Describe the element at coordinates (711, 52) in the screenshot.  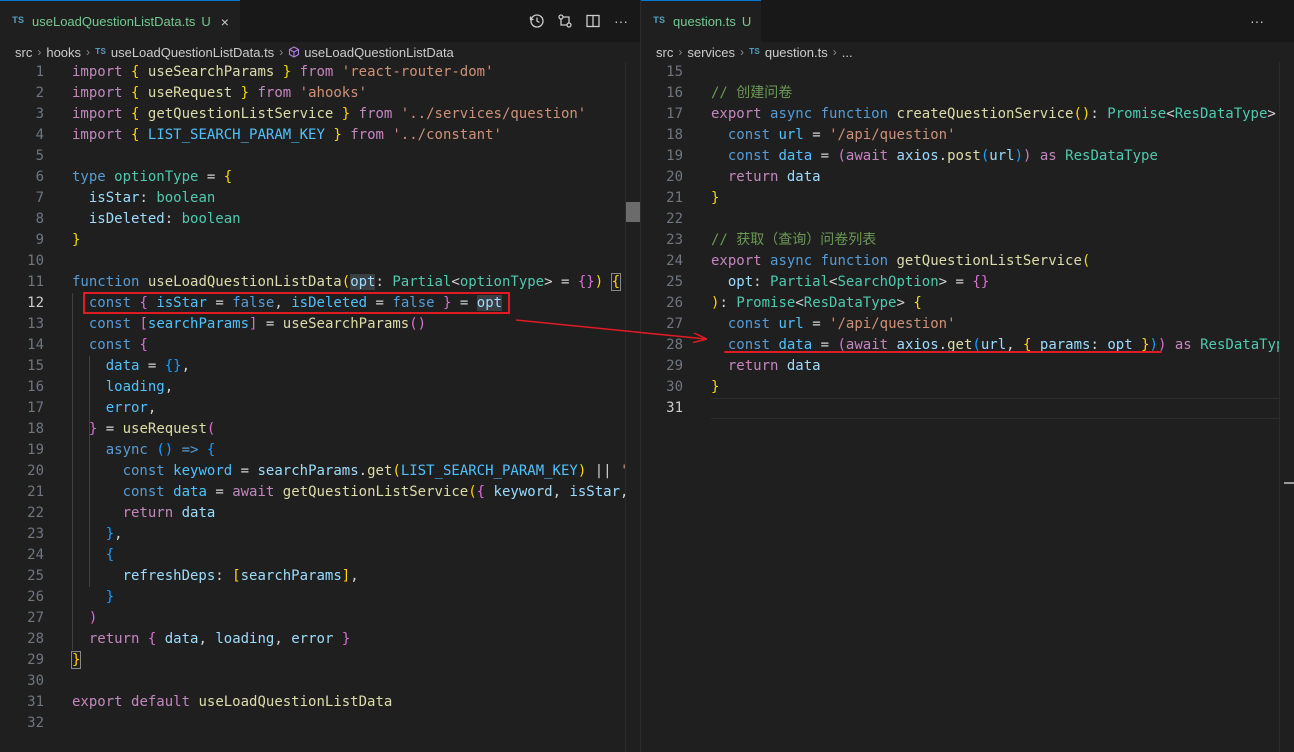
I see `breadcrumb-services: services` at that location.